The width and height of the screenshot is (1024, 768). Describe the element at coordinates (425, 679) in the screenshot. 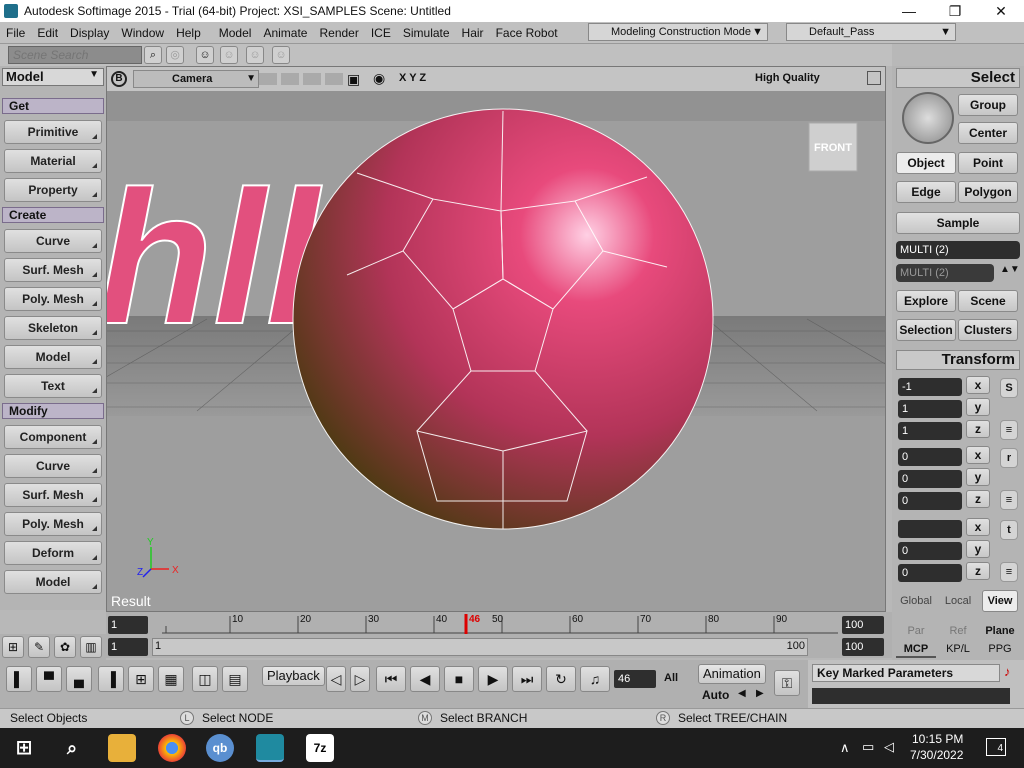

I see `play-backward-icon: ◀` at that location.